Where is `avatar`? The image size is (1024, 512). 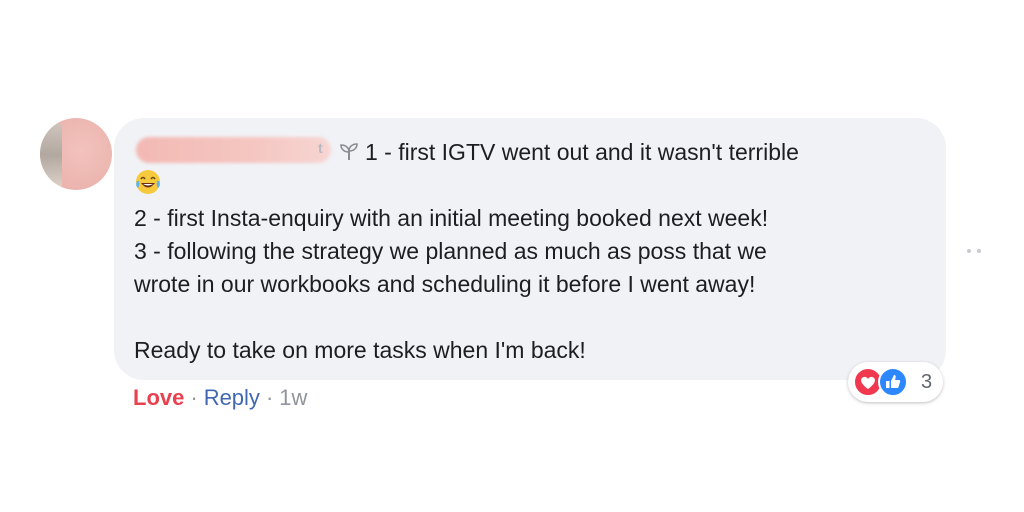
avatar is located at coordinates (76, 154).